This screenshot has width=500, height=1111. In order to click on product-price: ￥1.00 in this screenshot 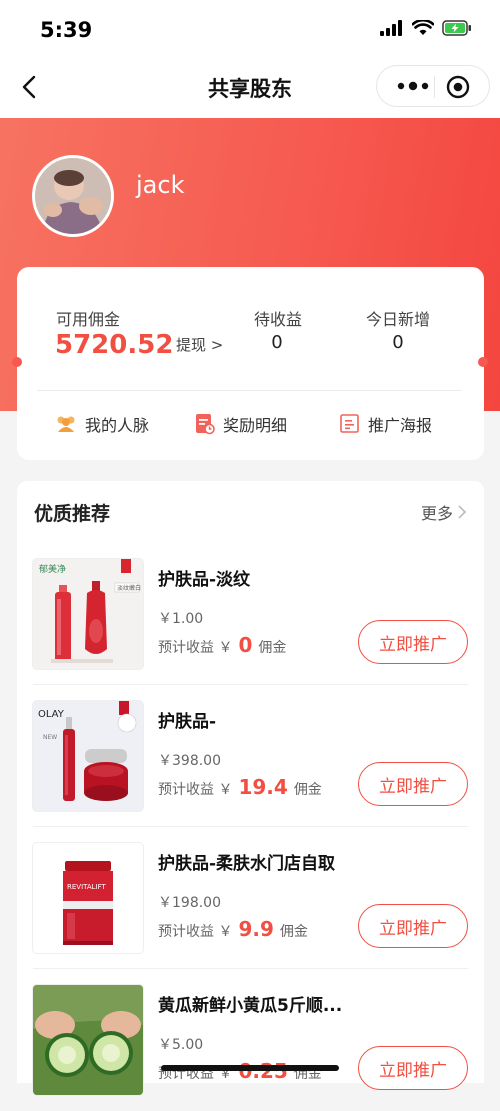, I will do `click(181, 619)`.